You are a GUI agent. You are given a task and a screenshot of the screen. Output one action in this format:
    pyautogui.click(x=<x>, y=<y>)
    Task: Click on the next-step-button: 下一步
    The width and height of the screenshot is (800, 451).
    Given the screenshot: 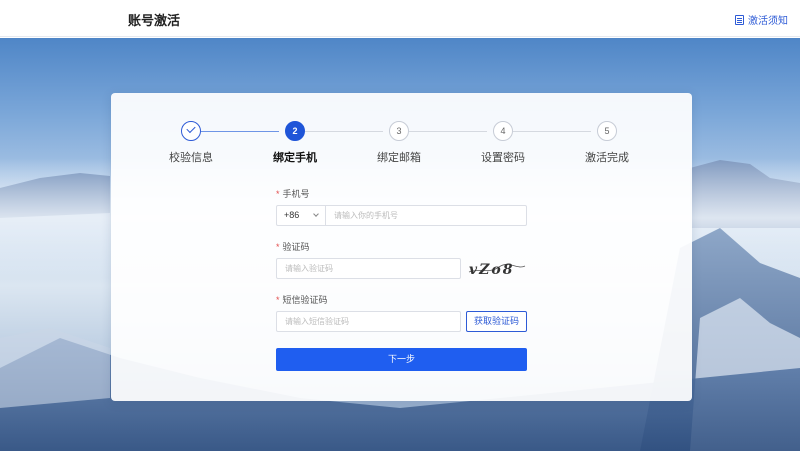 What is the action you would take?
    pyautogui.click(x=401, y=359)
    